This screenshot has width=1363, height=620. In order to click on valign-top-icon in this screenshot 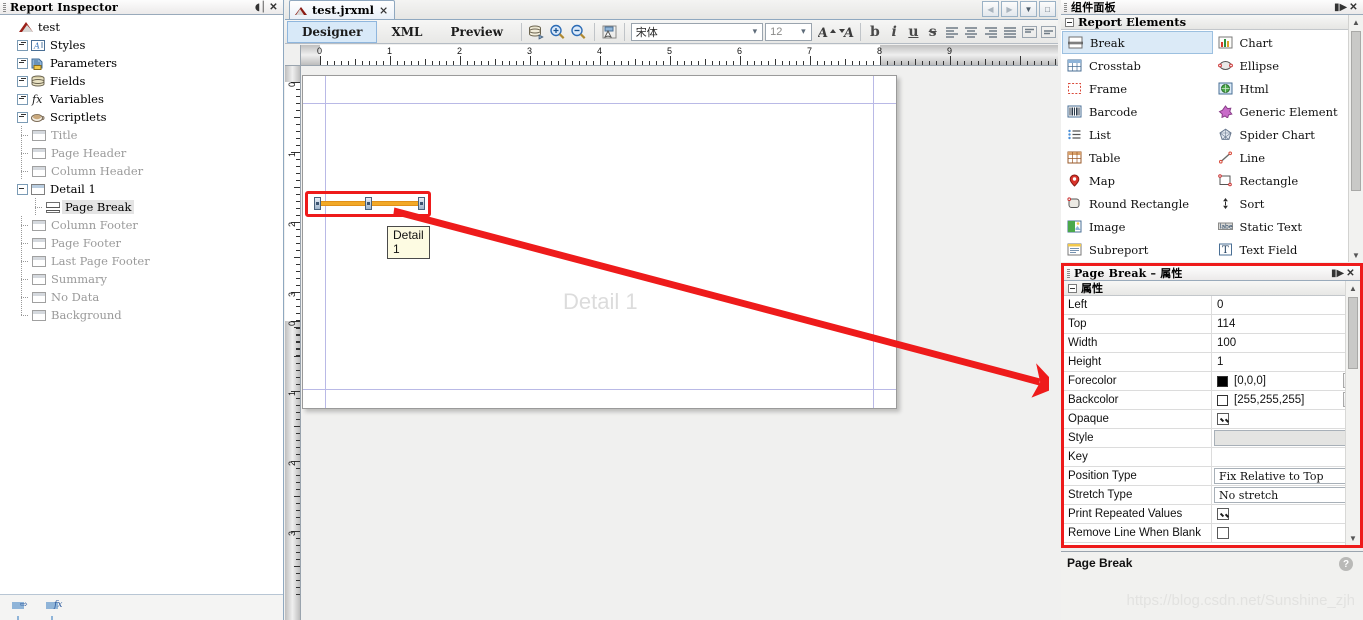, I will do `click(1028, 32)`.